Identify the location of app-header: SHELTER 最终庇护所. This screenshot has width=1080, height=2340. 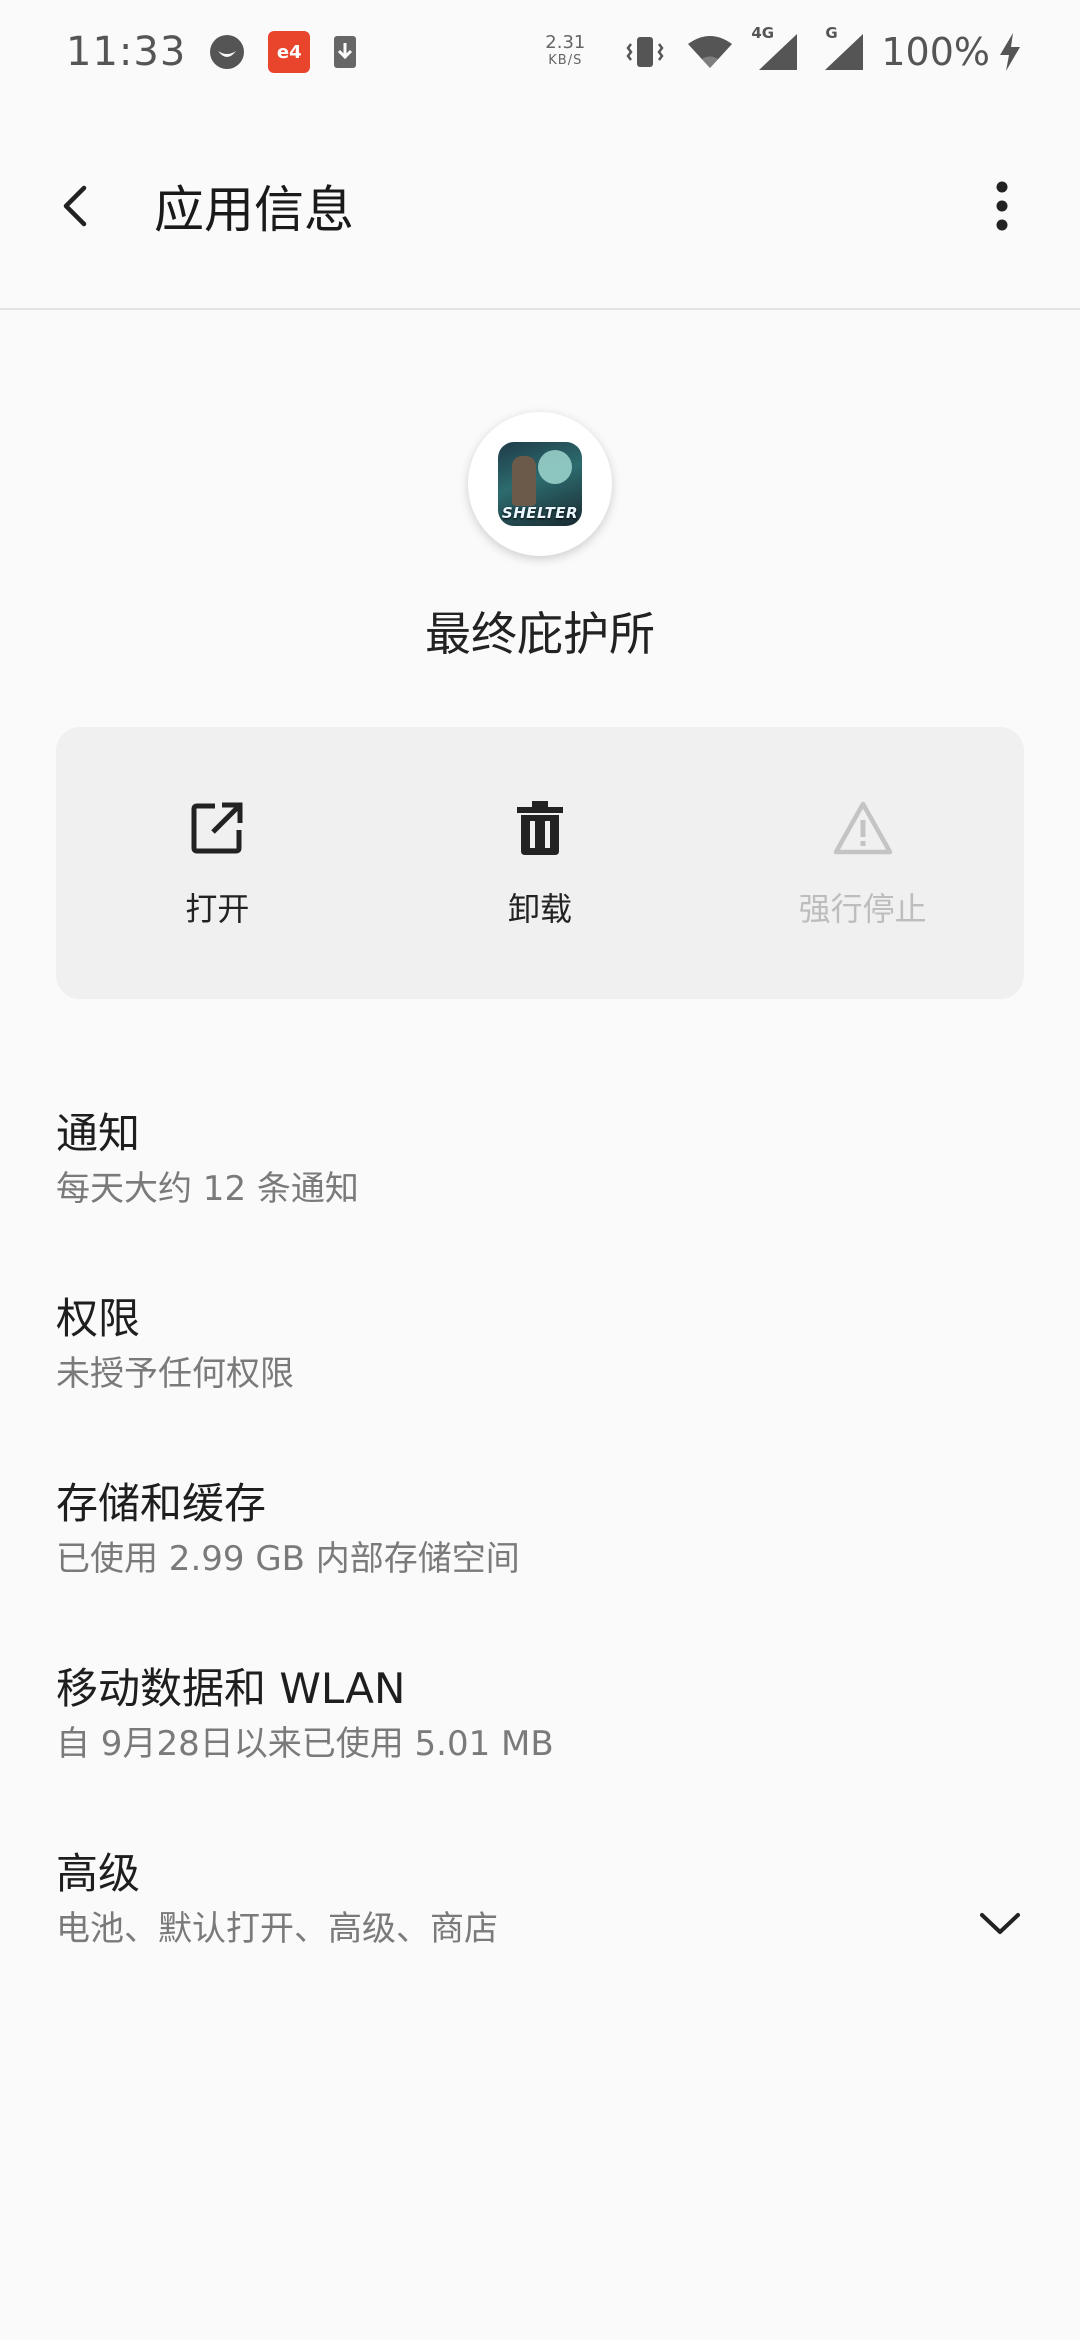
(540, 538).